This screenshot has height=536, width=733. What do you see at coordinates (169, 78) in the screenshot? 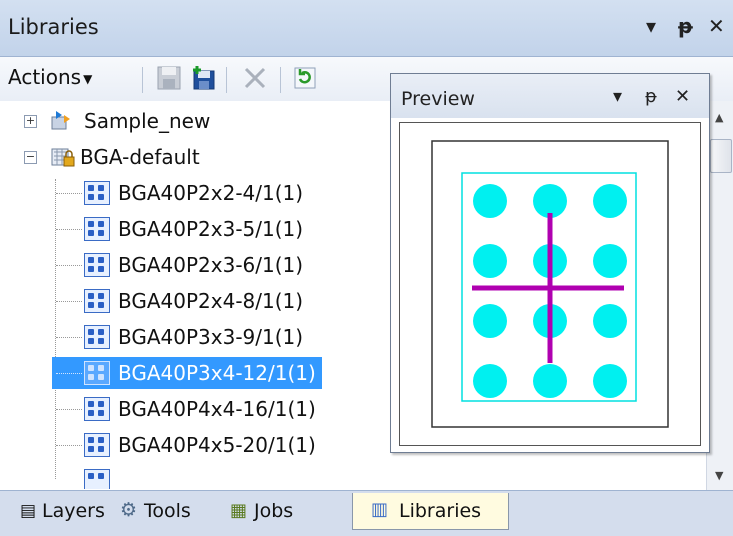
I see `save-icon` at bounding box center [169, 78].